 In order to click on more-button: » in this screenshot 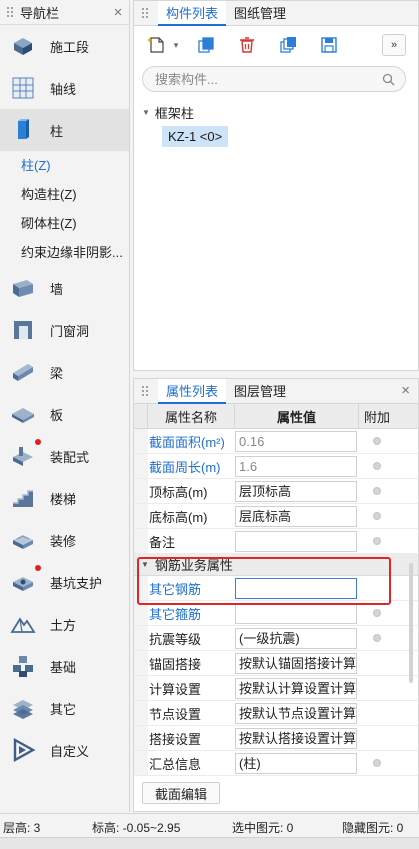, I will do `click(394, 45)`.